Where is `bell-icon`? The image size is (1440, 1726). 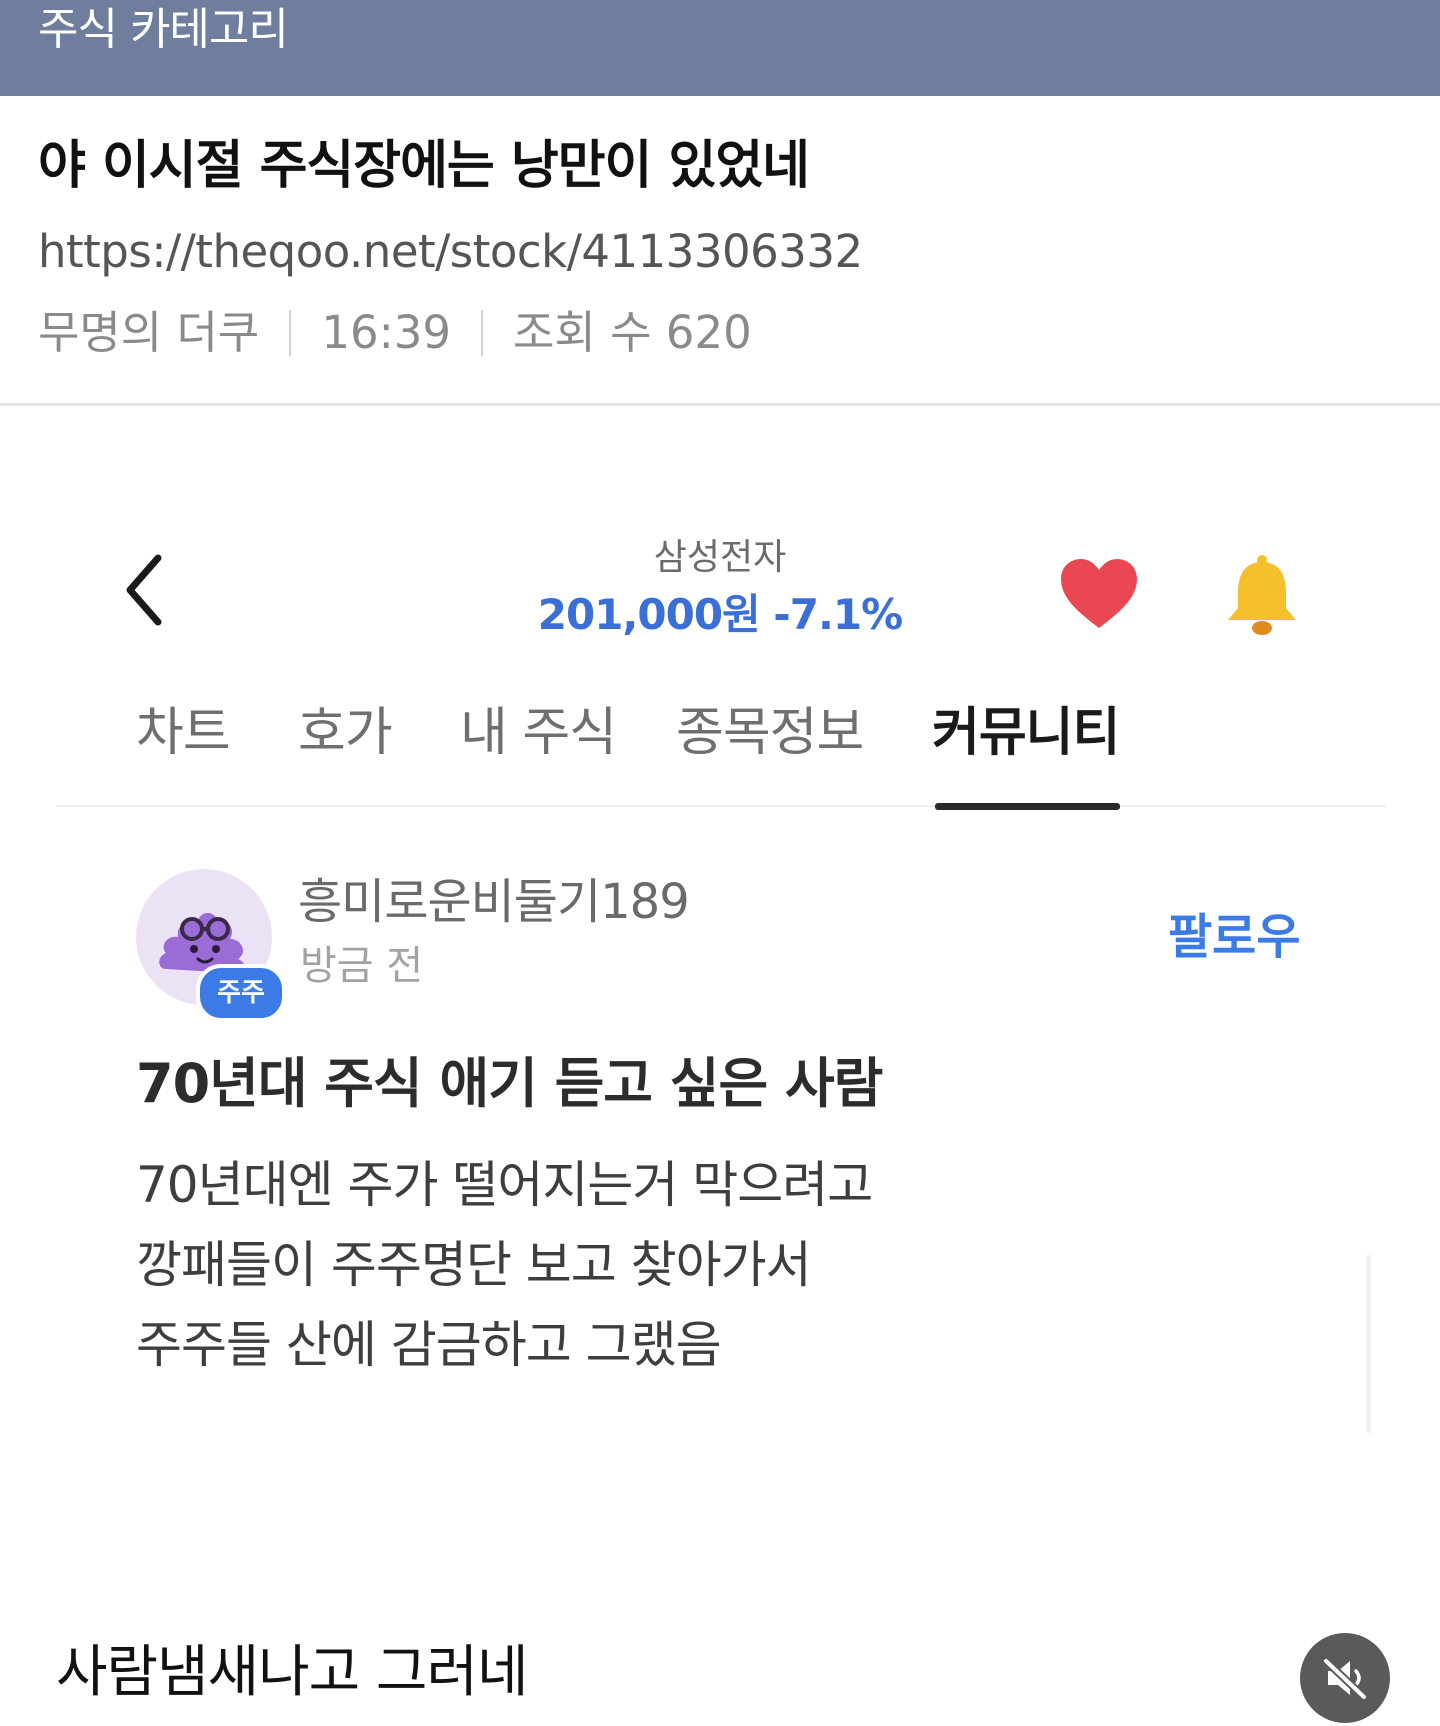
bell-icon is located at coordinates (1262, 597).